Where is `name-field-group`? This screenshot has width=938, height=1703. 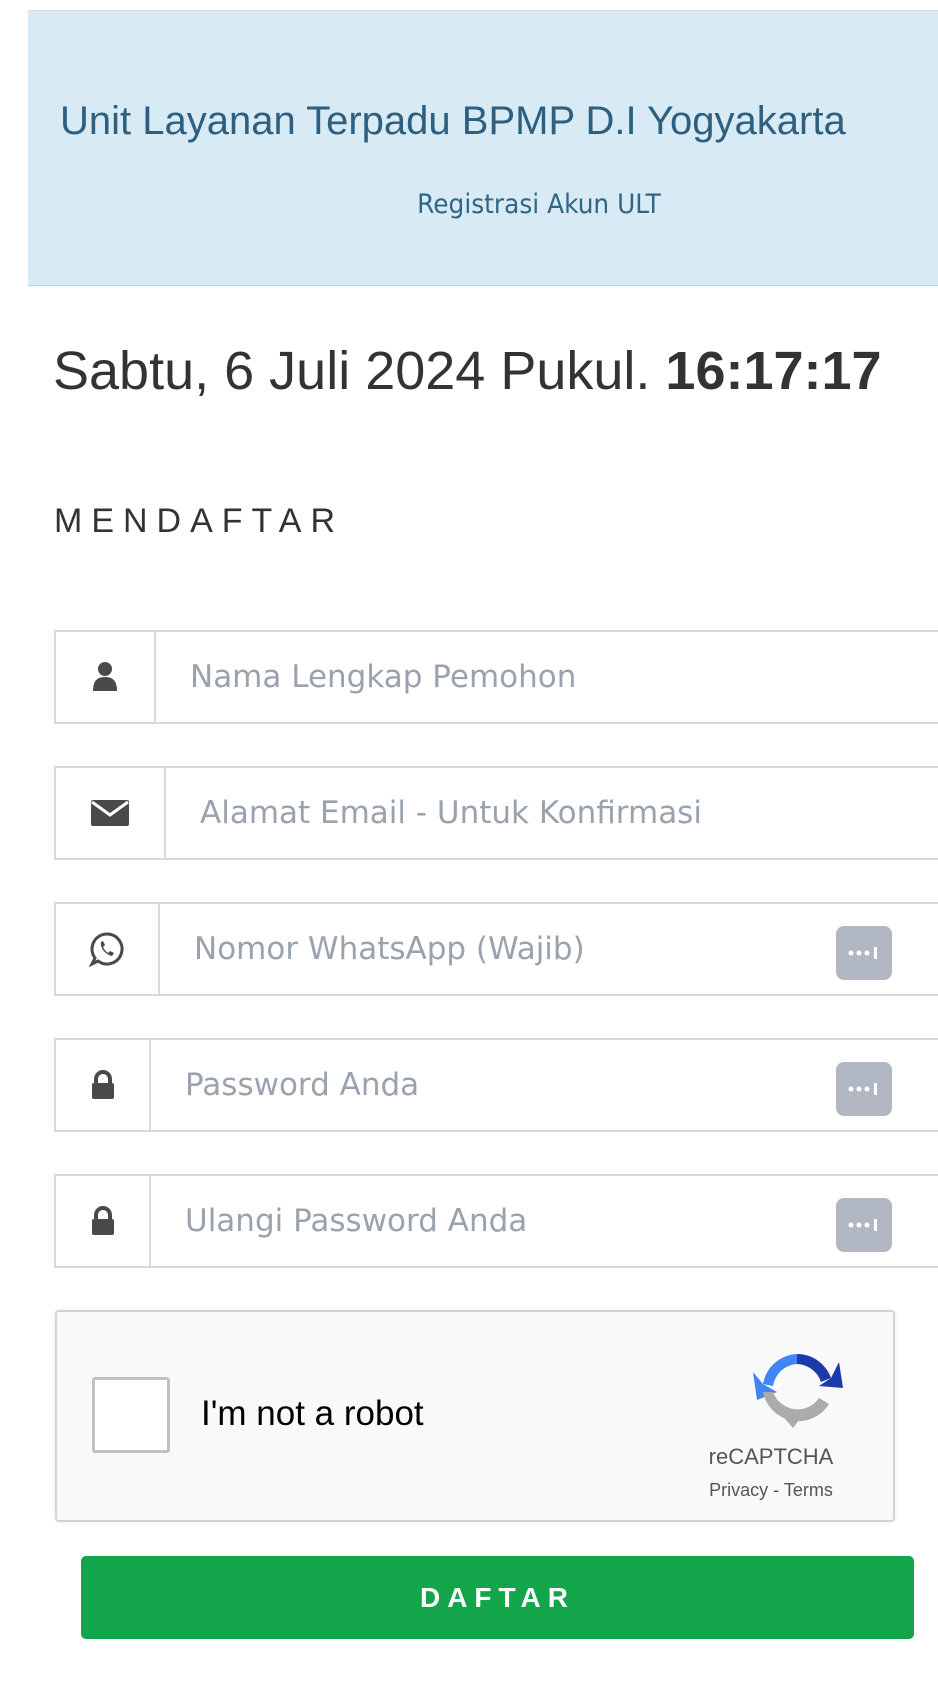
name-field-group is located at coordinates (496, 677).